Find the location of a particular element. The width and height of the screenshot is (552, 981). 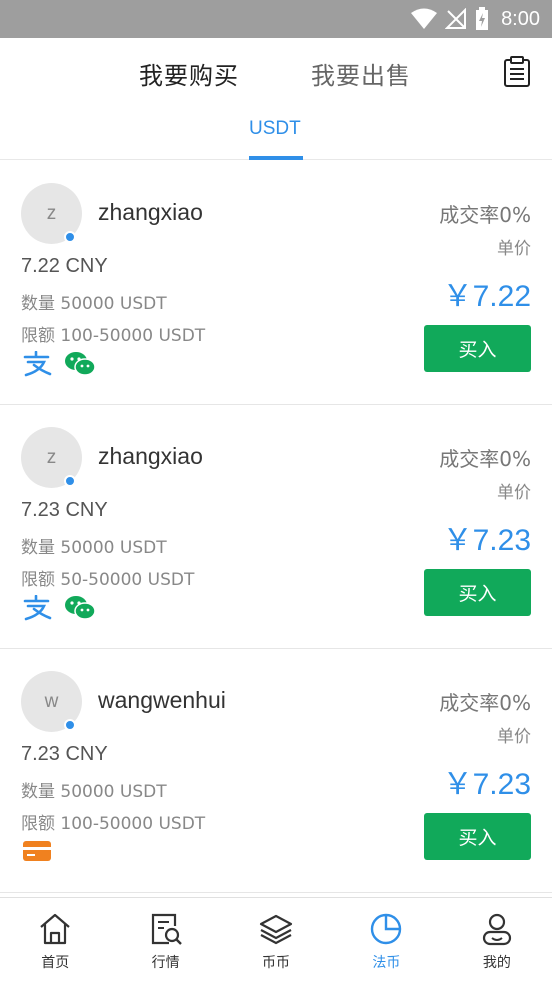

limit-range: 限额 50-50000 USDT is located at coordinates (108, 580).